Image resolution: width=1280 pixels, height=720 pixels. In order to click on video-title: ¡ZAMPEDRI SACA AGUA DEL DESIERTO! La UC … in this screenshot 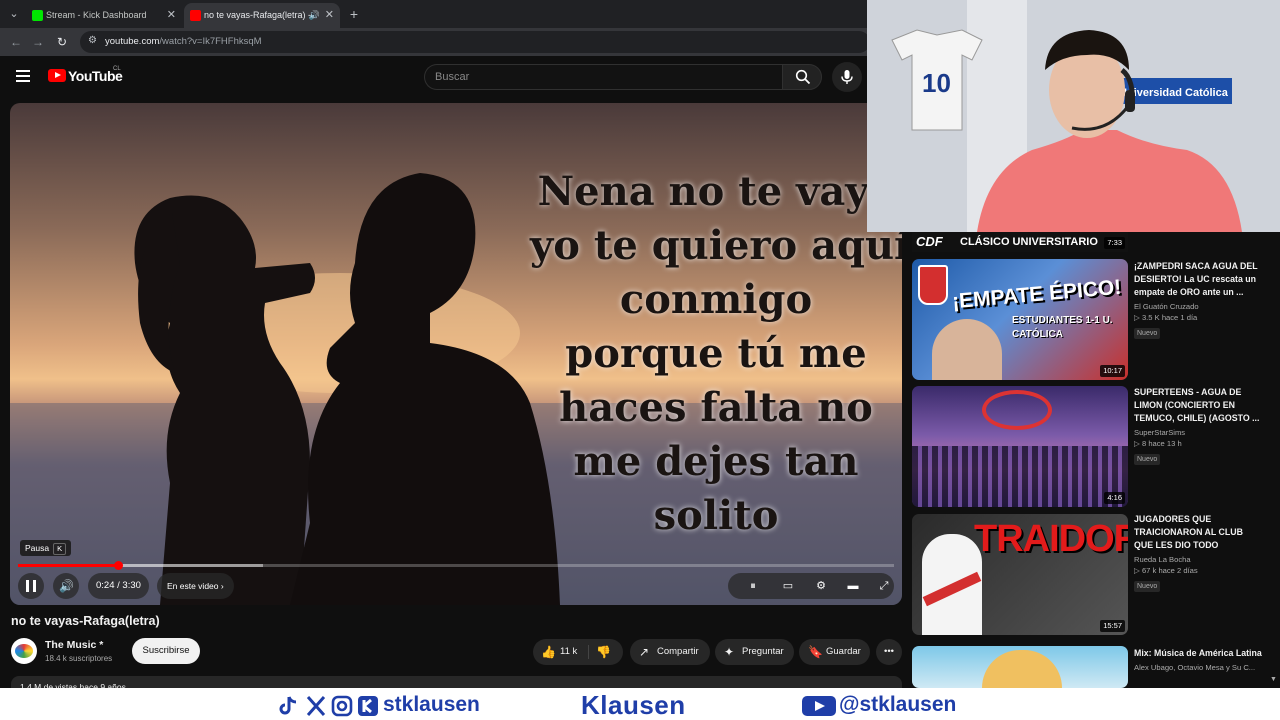, I will do `click(1198, 279)`.